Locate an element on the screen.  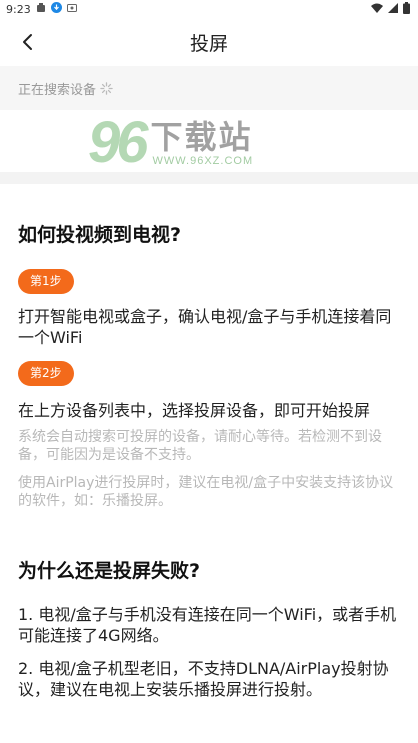
status-bar: 9:23 is located at coordinates (209, 9).